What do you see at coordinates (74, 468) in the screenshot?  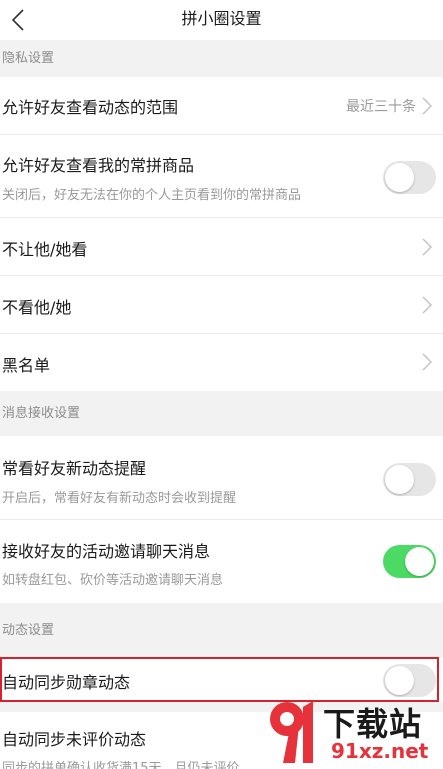 I see `row-label: 常看好友新动态提醒` at bounding box center [74, 468].